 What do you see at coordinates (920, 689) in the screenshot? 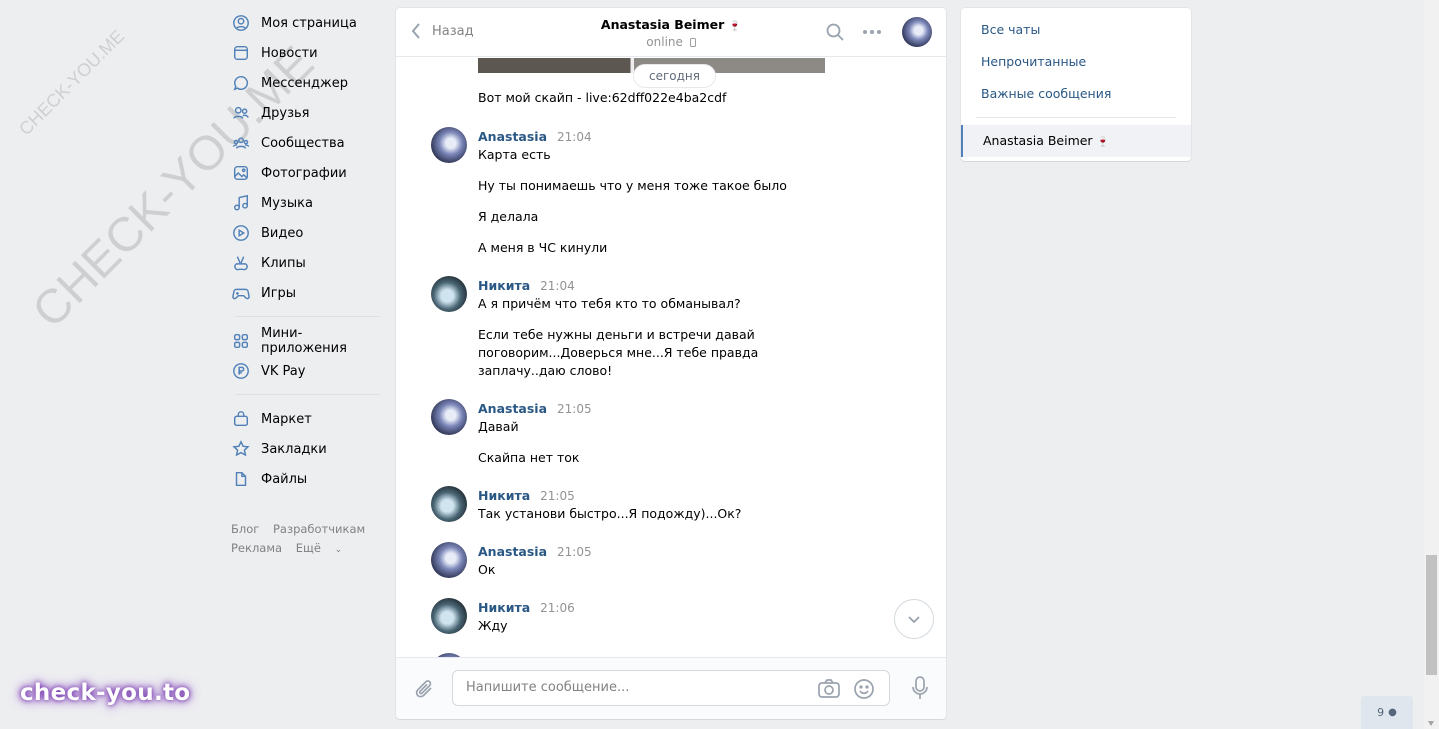
I see `microphone-icon` at bounding box center [920, 689].